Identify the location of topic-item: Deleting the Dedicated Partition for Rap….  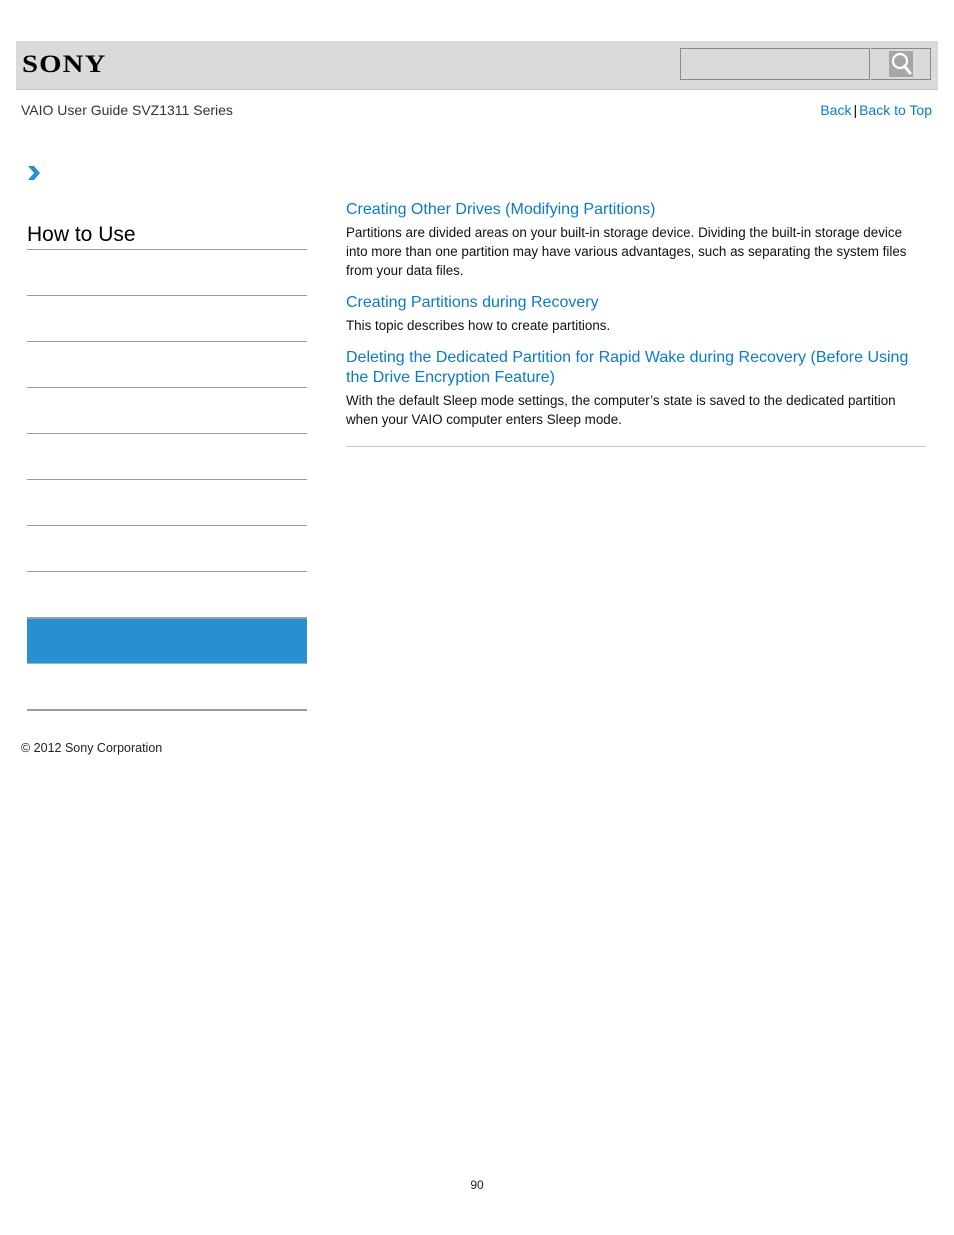
(636, 388).